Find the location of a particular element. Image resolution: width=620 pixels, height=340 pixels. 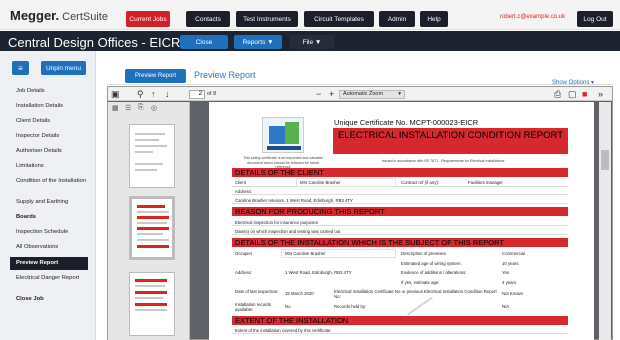

preview-report-tab: Preview Report is located at coordinates (225, 75).